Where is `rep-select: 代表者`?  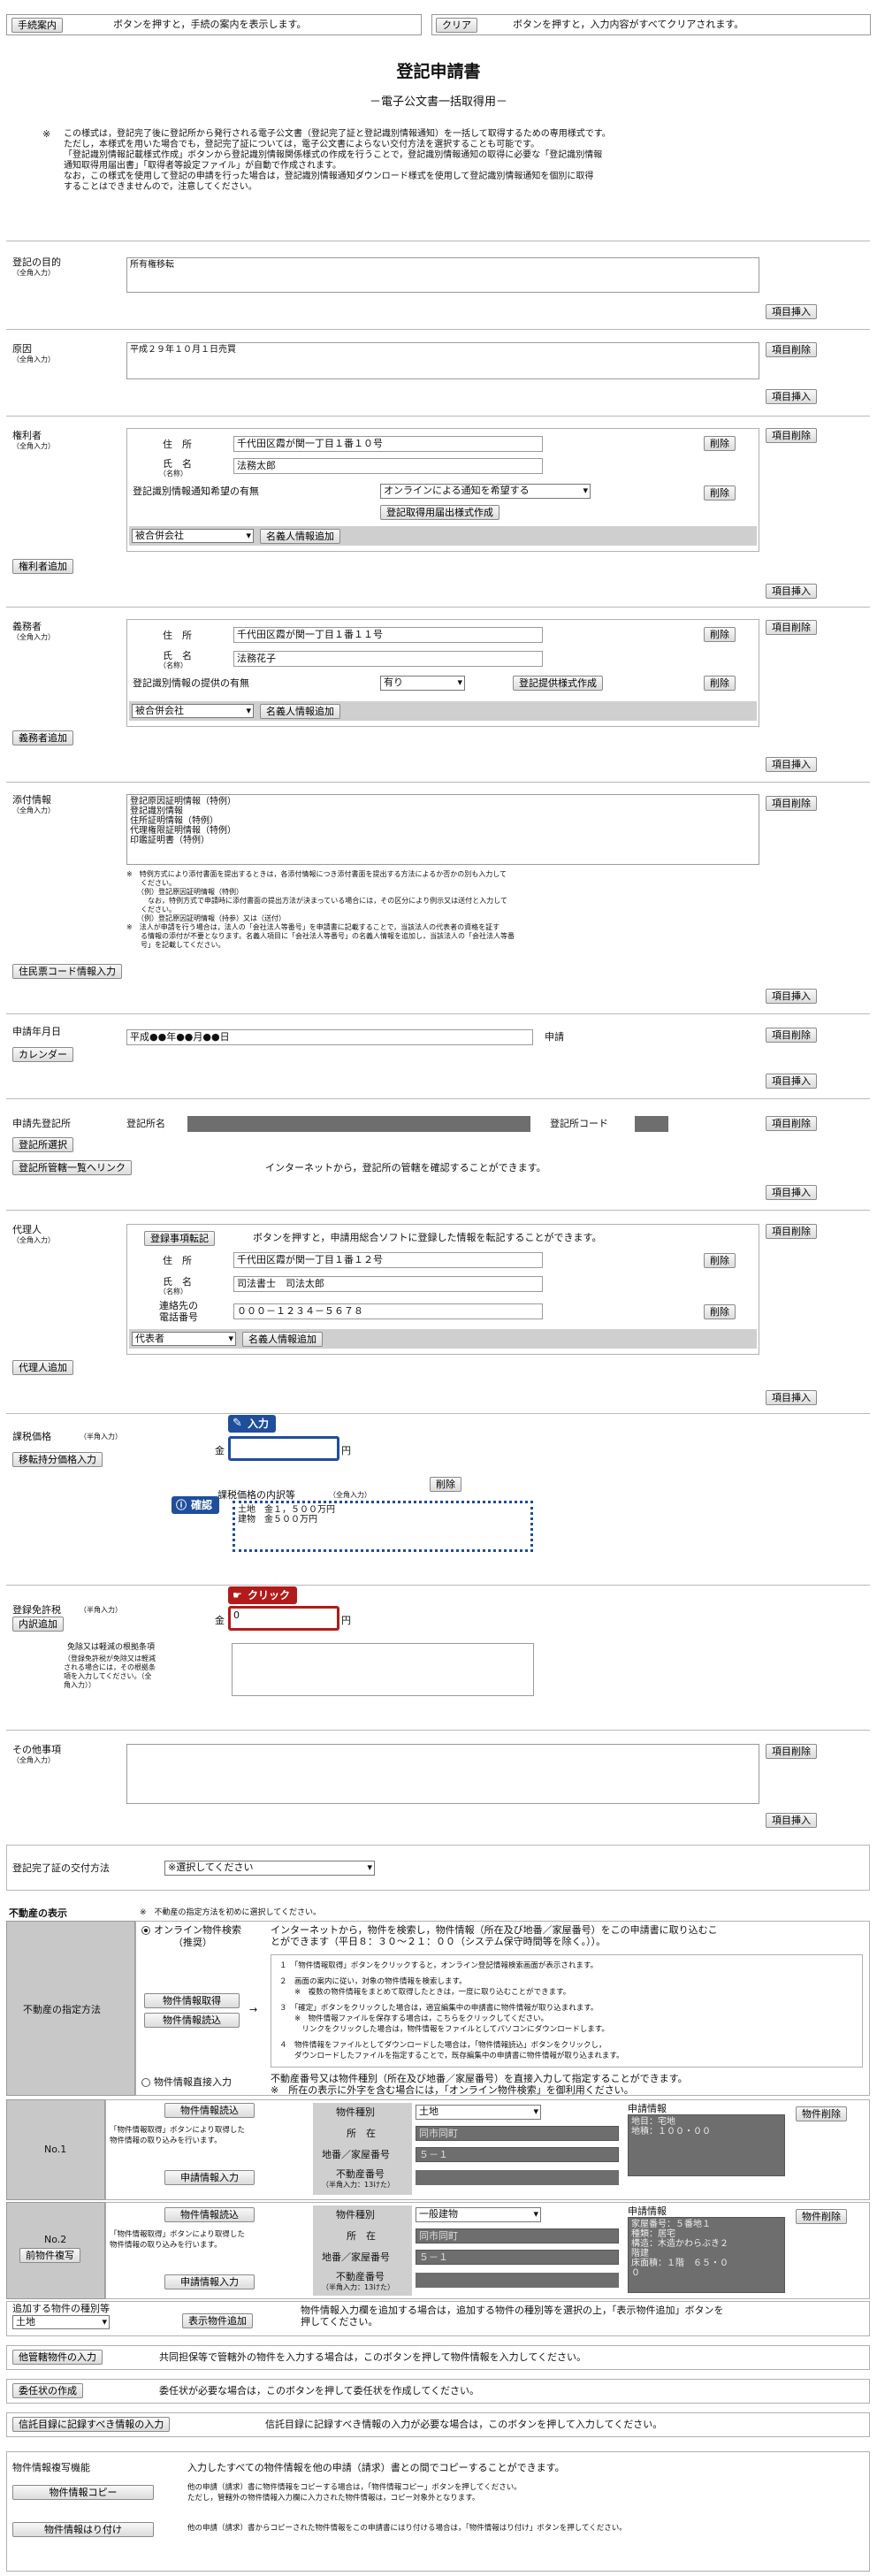 rep-select: 代表者 is located at coordinates (184, 1339).